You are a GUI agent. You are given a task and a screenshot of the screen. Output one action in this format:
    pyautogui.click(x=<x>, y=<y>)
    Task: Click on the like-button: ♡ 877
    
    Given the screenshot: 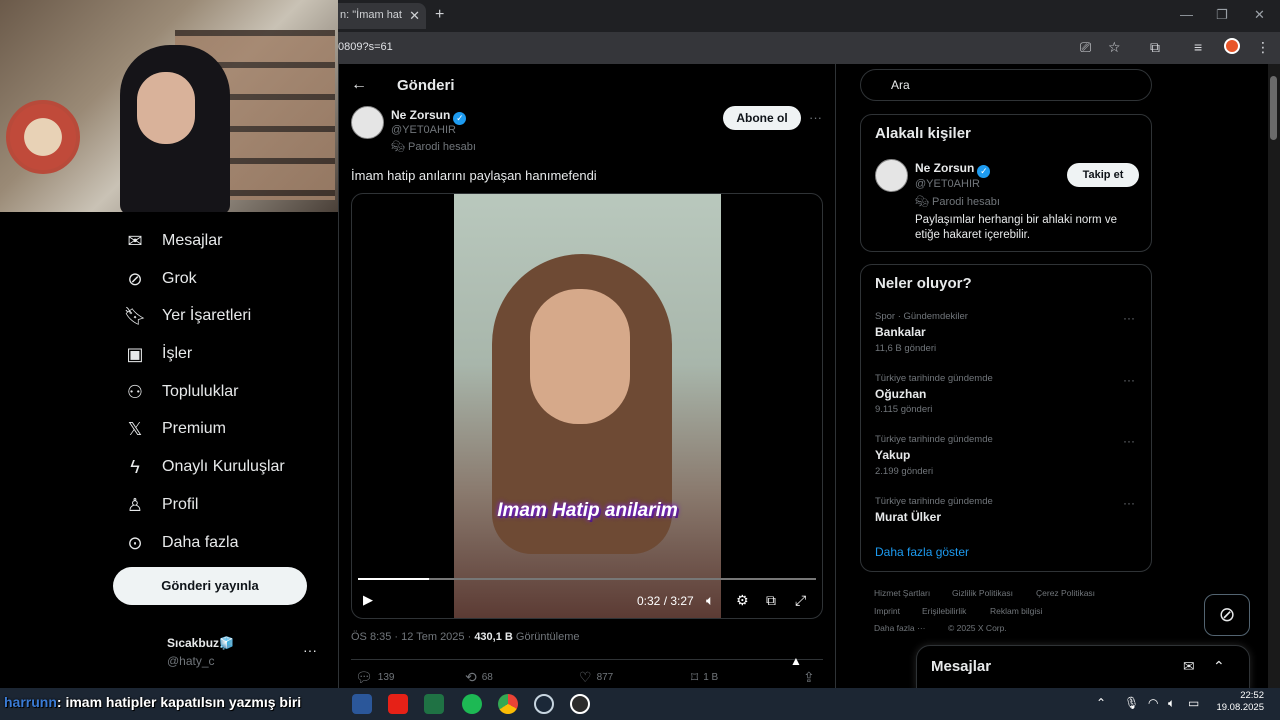 What is the action you would take?
    pyautogui.click(x=596, y=677)
    